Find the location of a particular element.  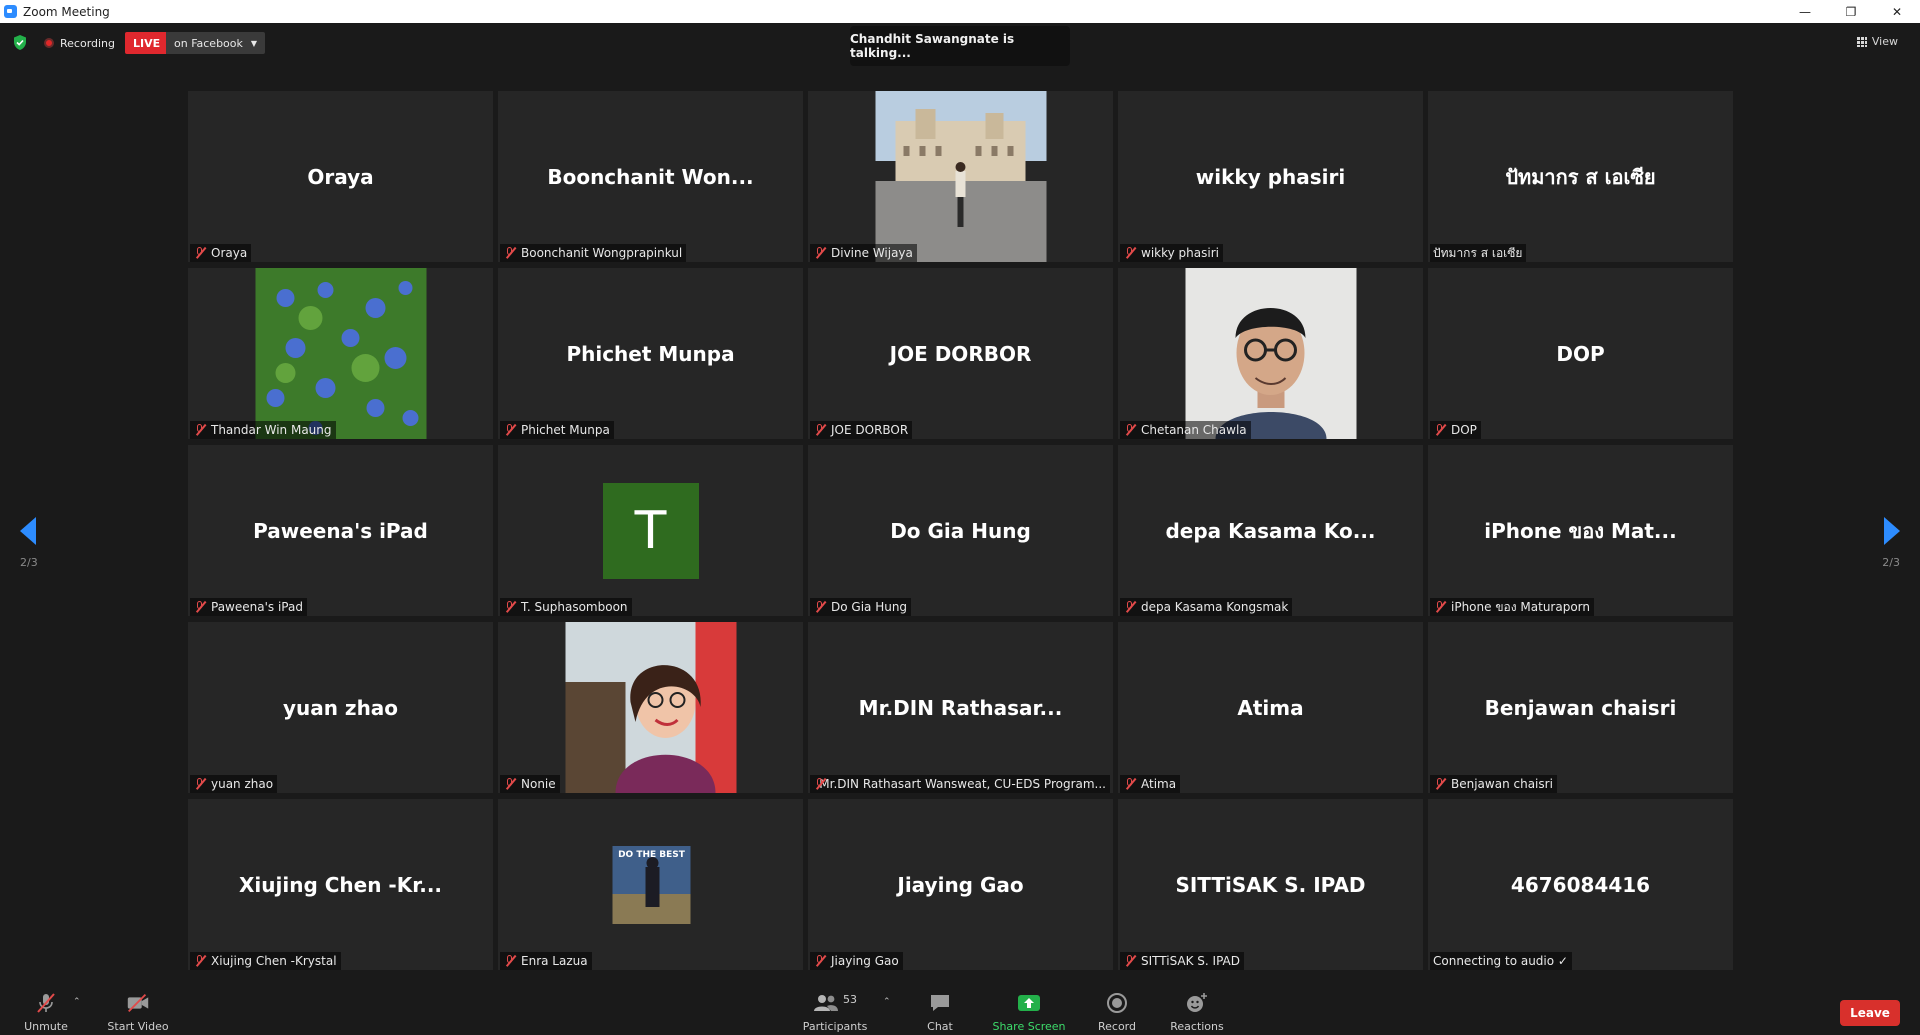

participant-tile: Phichet Munpa Phichet Munpa is located at coordinates (650, 353).